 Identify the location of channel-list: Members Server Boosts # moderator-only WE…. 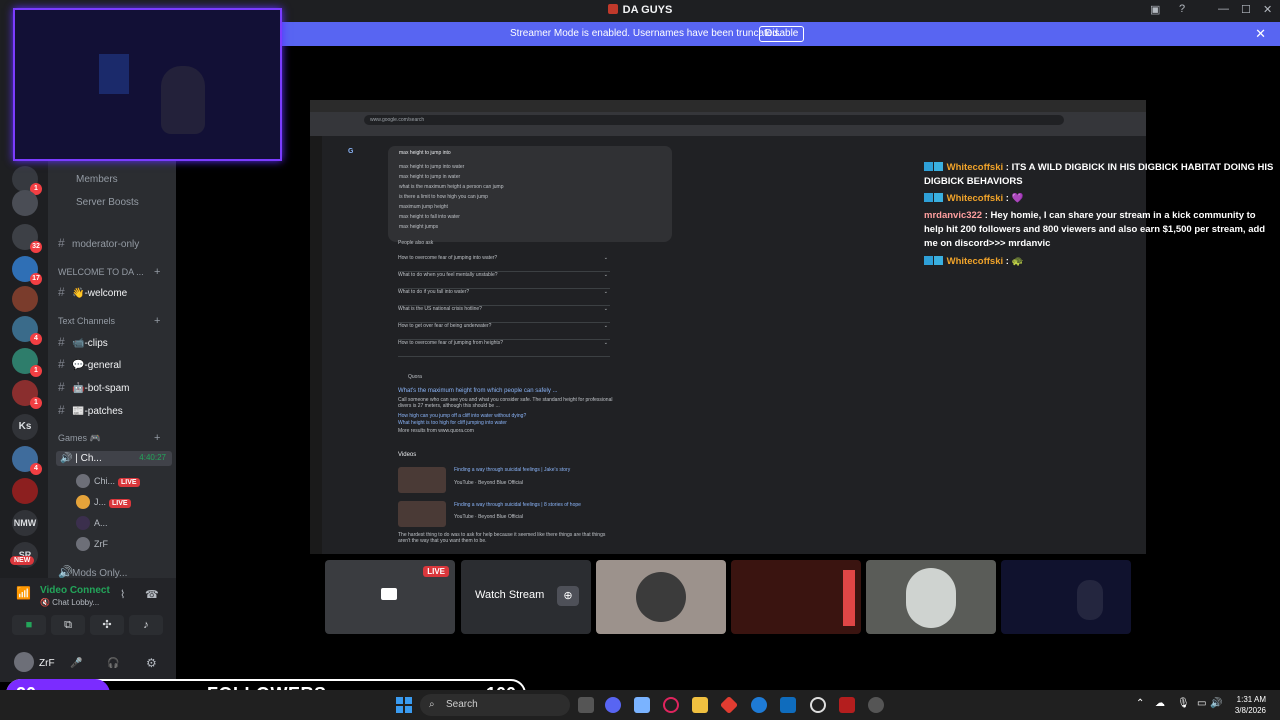
(112, 405).